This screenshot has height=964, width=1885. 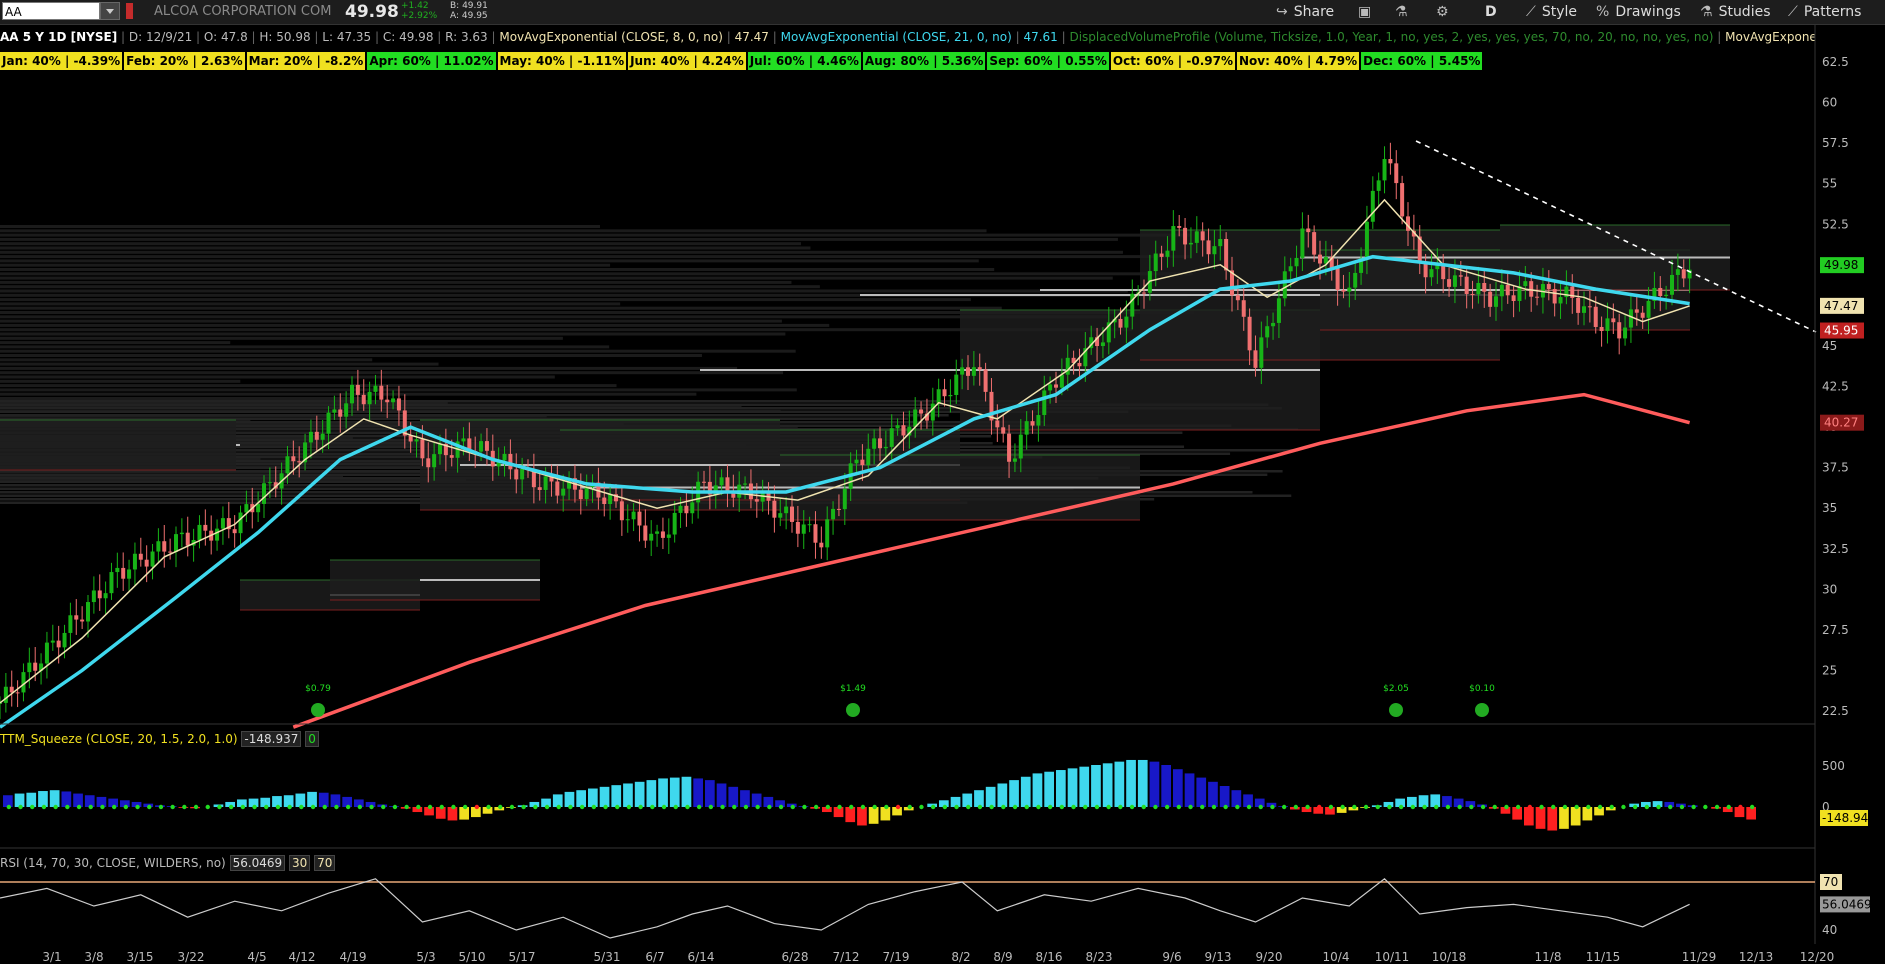 What do you see at coordinates (118, 445) in the screenshot?
I see `value-area-box` at bounding box center [118, 445].